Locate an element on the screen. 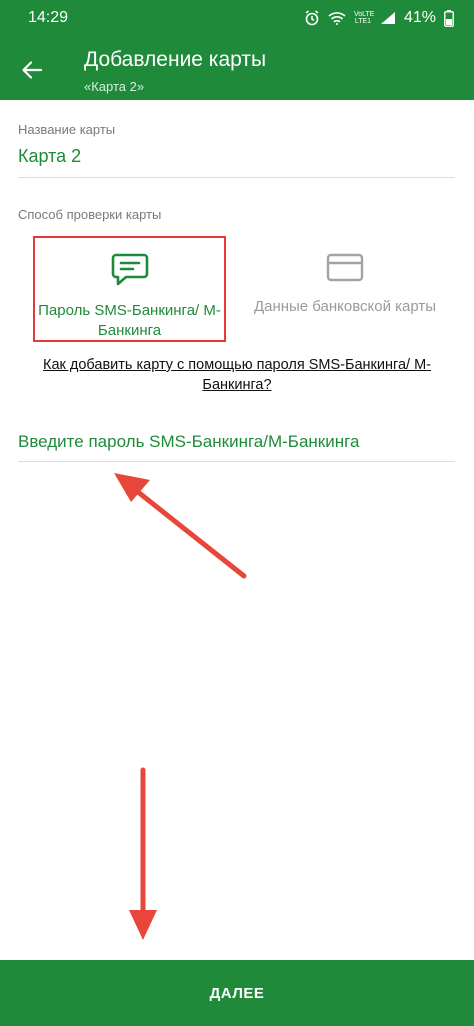 Image resolution: width=474 pixels, height=1026 pixels. network-type-icon: VoLTE LTE1 is located at coordinates (364, 18).